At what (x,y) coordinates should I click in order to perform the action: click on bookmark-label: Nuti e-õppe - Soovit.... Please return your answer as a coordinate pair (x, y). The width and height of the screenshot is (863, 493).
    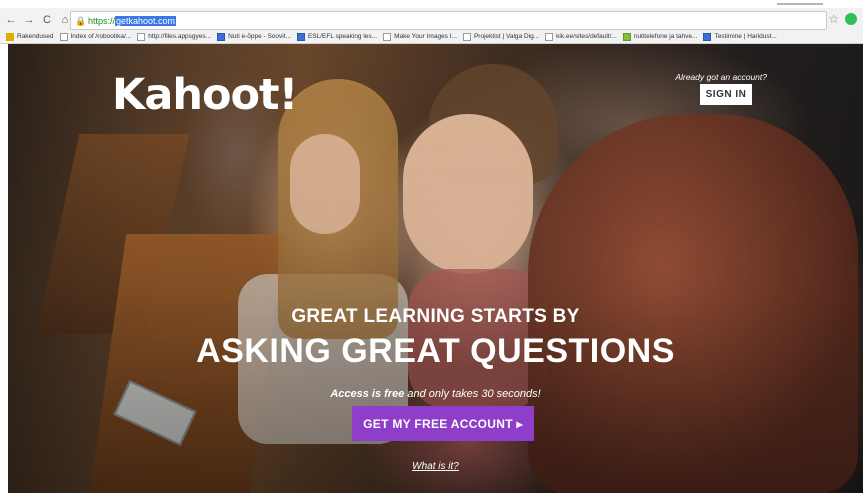
    Looking at the image, I should click on (259, 36).